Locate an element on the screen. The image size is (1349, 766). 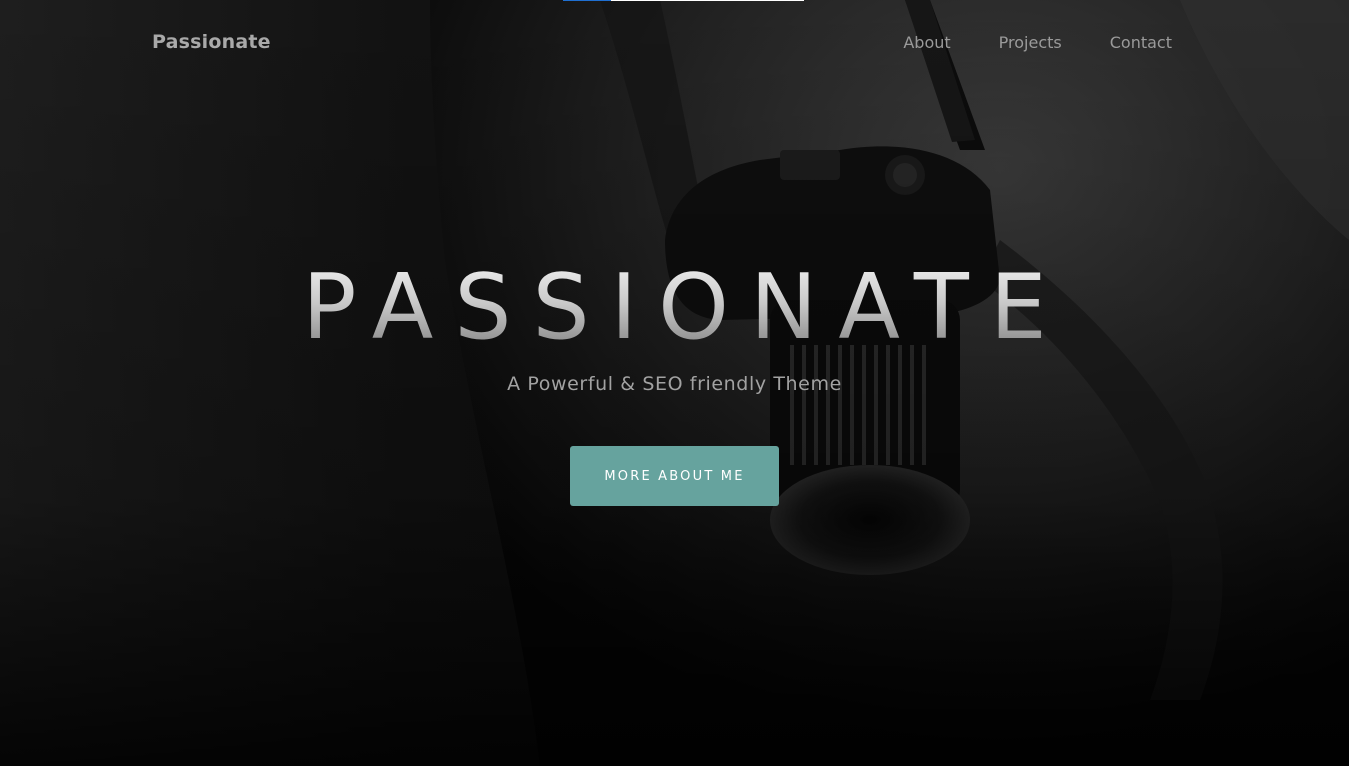
nav-link-contact: Contact is located at coordinates (1141, 42).